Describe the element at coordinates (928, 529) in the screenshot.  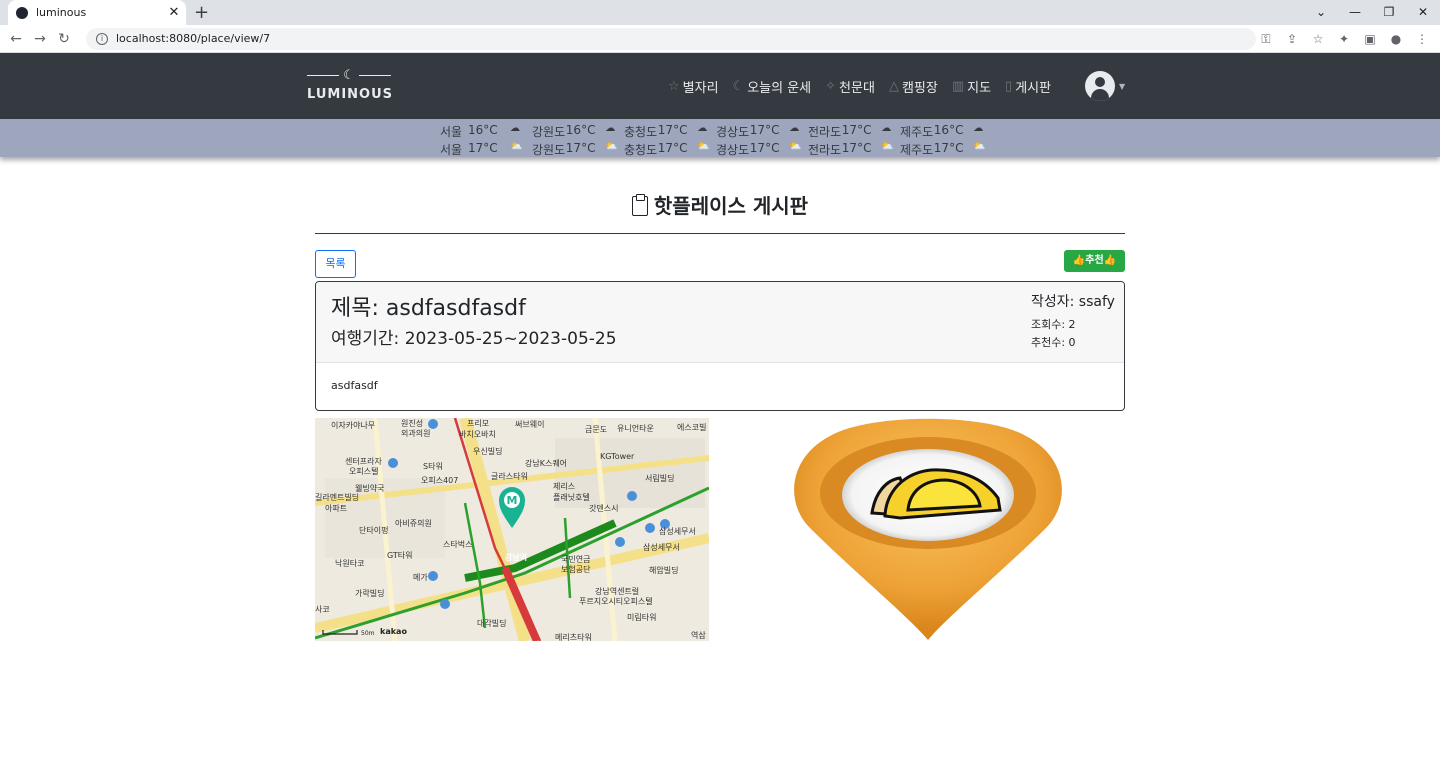
I see `place-pin-image` at that location.